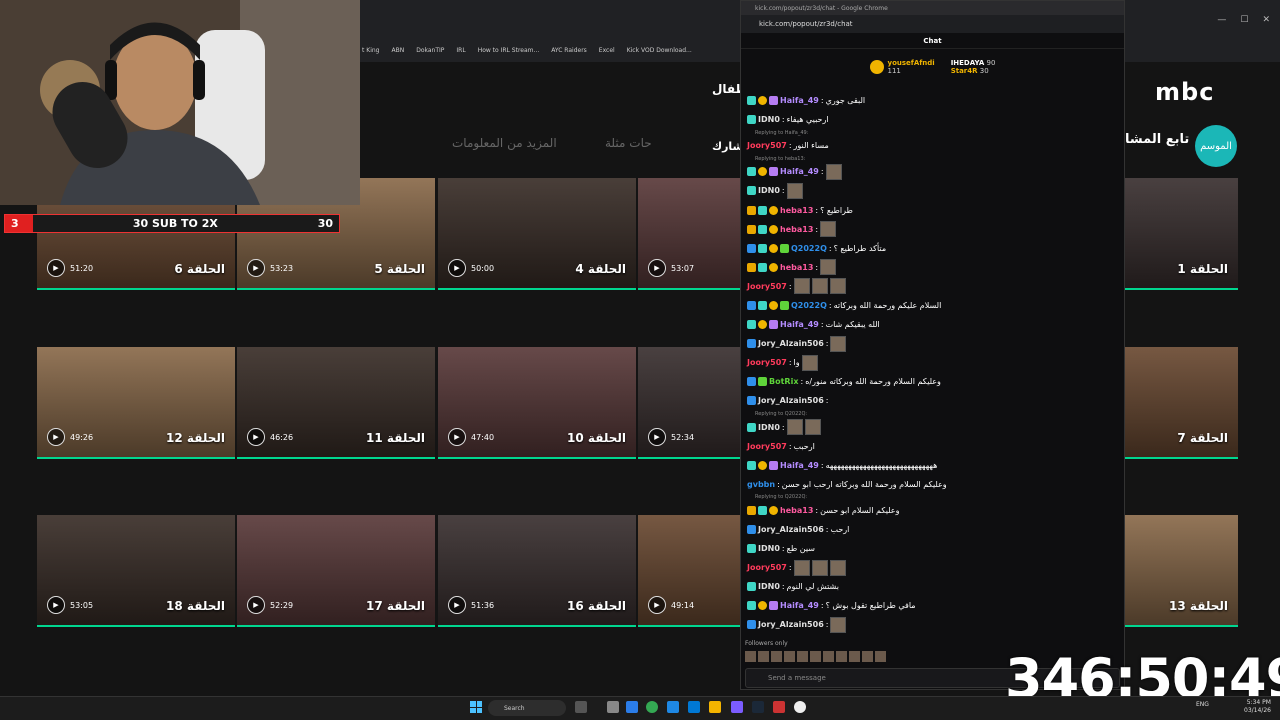 This screenshot has width=1280, height=720. I want to click on reply-context: Replying to heba13:, so click(932, 158).